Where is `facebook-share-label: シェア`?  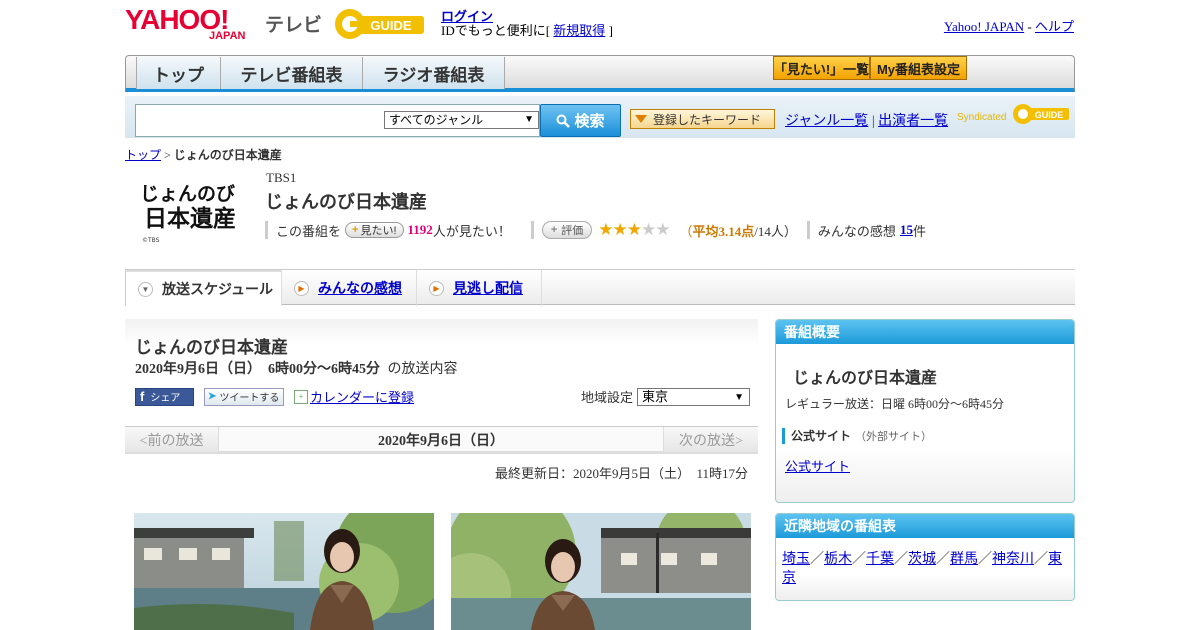
facebook-share-label: シェア is located at coordinates (165, 398).